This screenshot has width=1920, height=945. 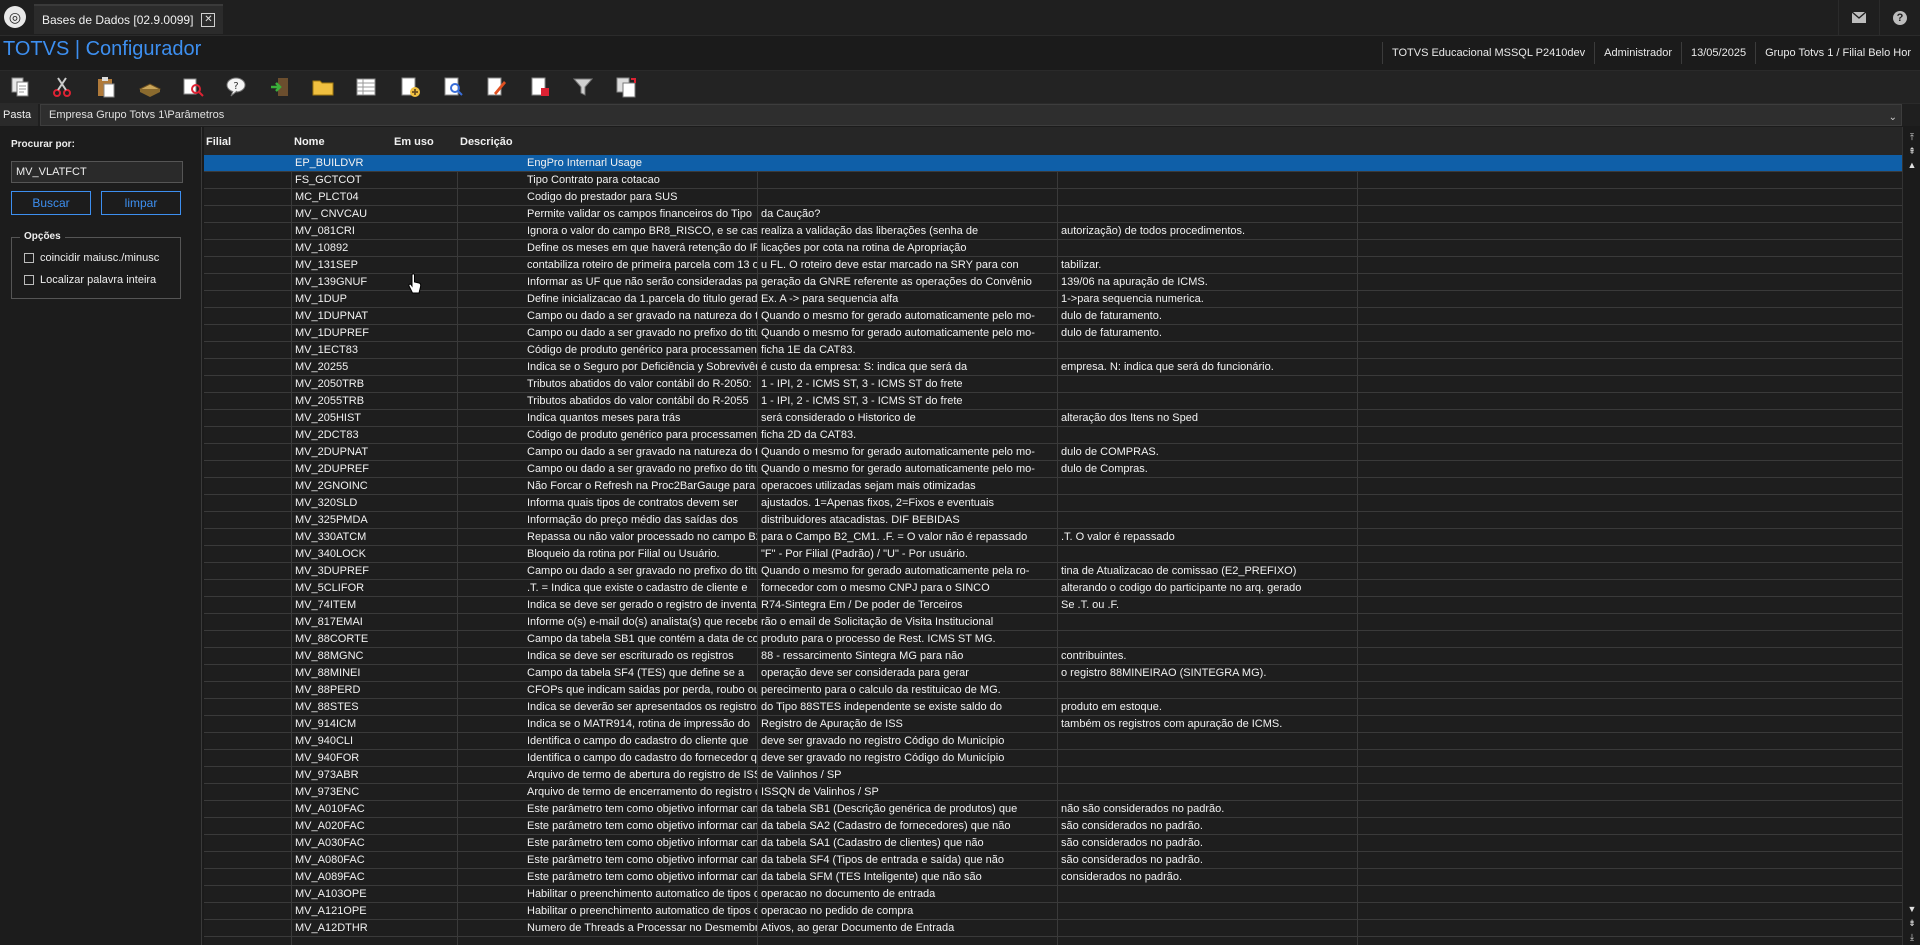 What do you see at coordinates (374, 486) in the screenshot?
I see `cell-nome: MV_2GNOINC` at bounding box center [374, 486].